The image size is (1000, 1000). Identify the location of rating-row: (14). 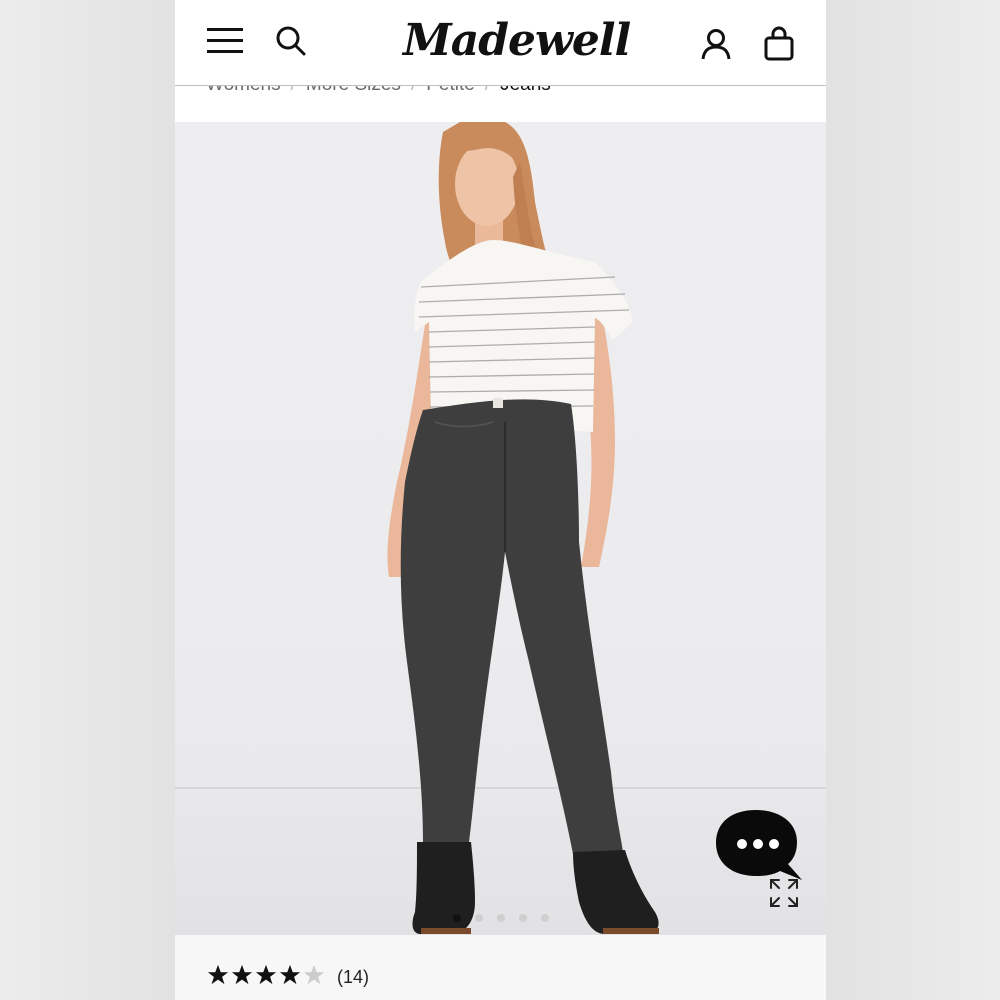
(500, 967).